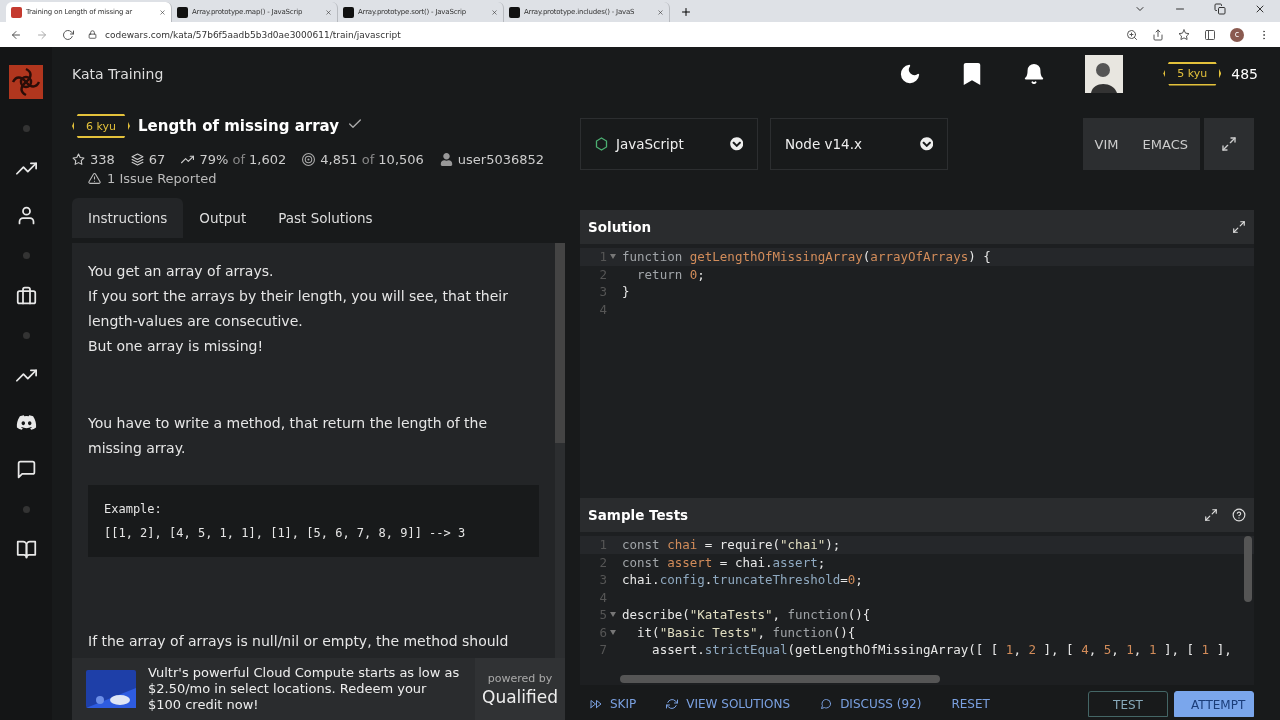  Describe the element at coordinates (728, 704) in the screenshot. I see `action-link: VIEW SOLUTIONS` at that location.